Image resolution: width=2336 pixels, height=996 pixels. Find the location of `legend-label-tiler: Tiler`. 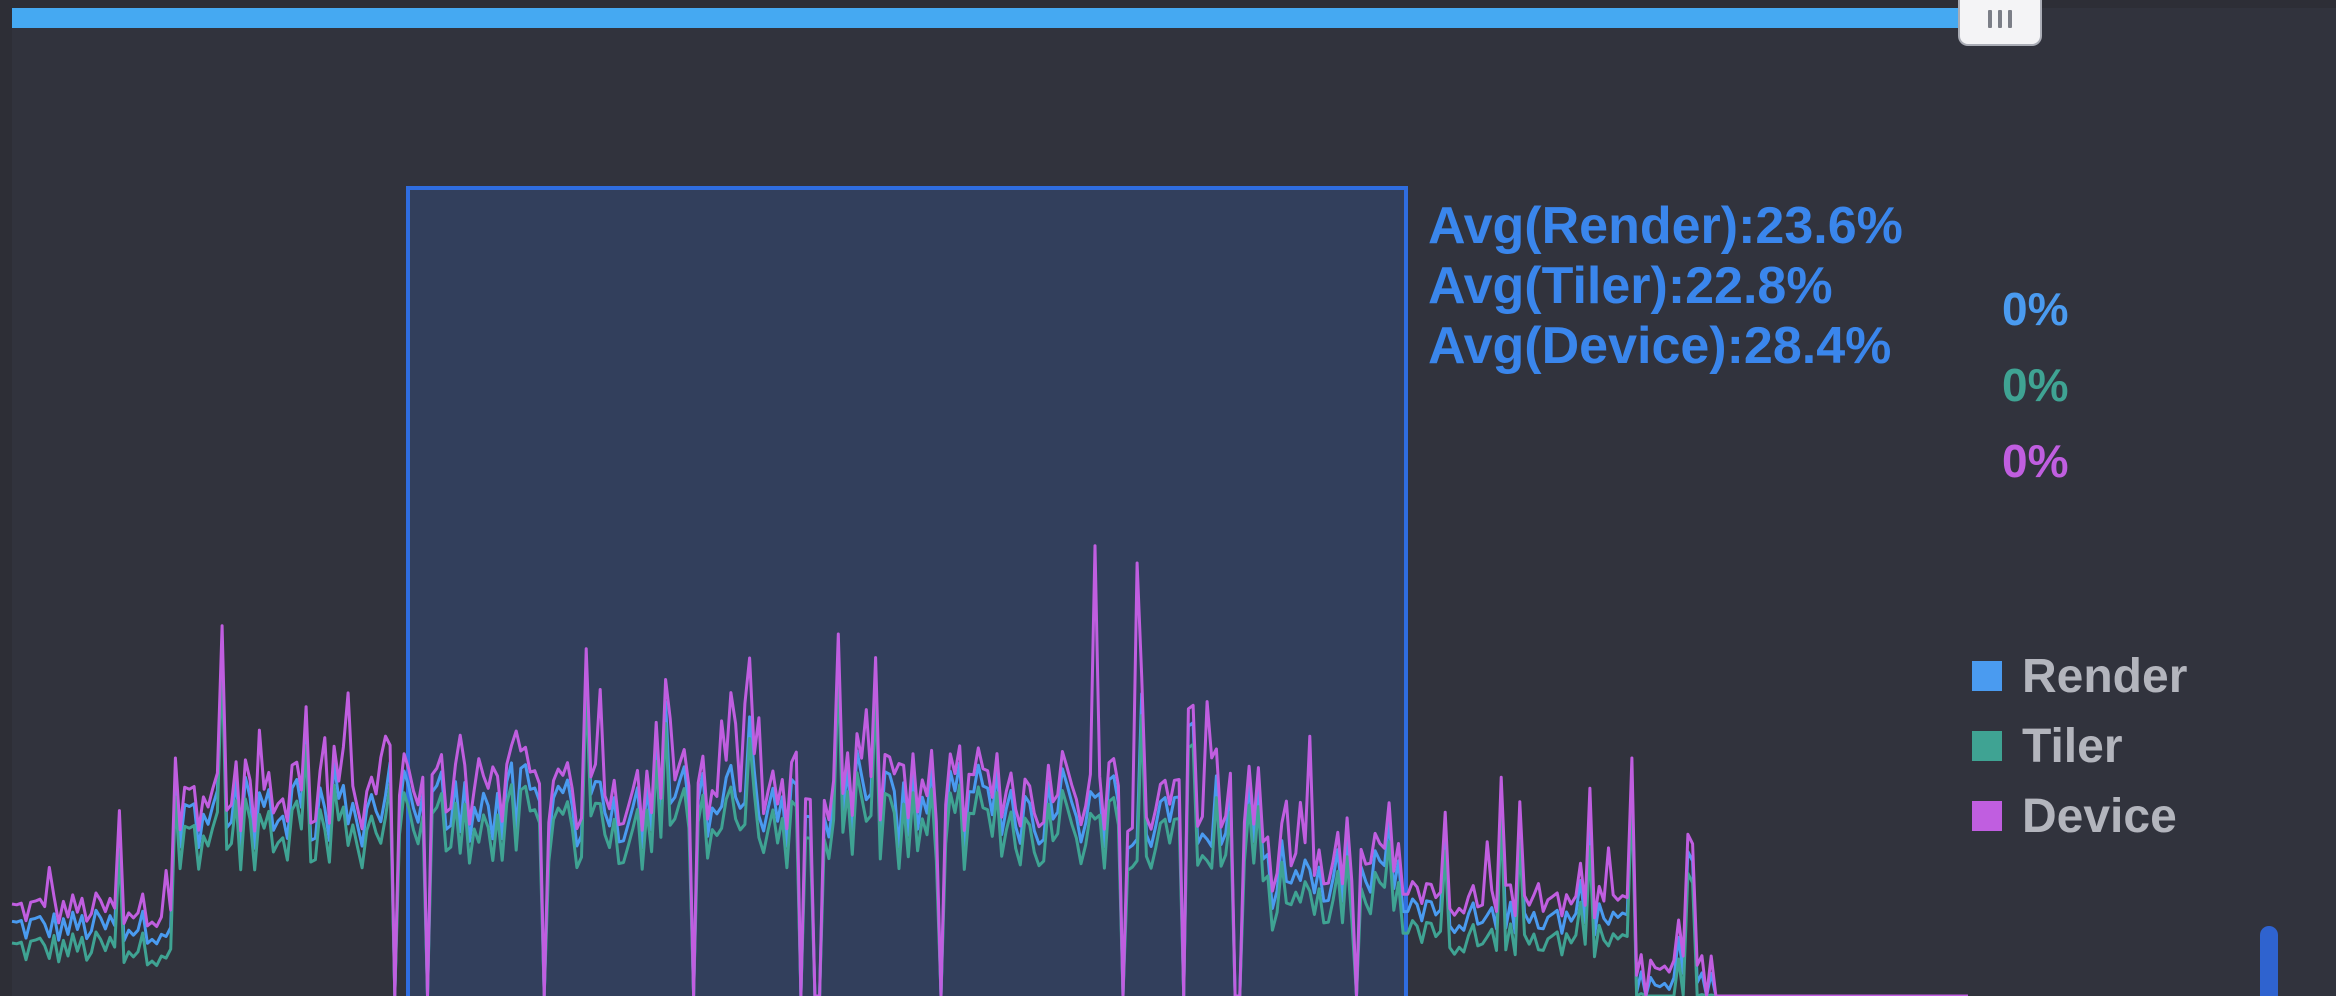

legend-label-tiler: Tiler is located at coordinates (2072, 746).